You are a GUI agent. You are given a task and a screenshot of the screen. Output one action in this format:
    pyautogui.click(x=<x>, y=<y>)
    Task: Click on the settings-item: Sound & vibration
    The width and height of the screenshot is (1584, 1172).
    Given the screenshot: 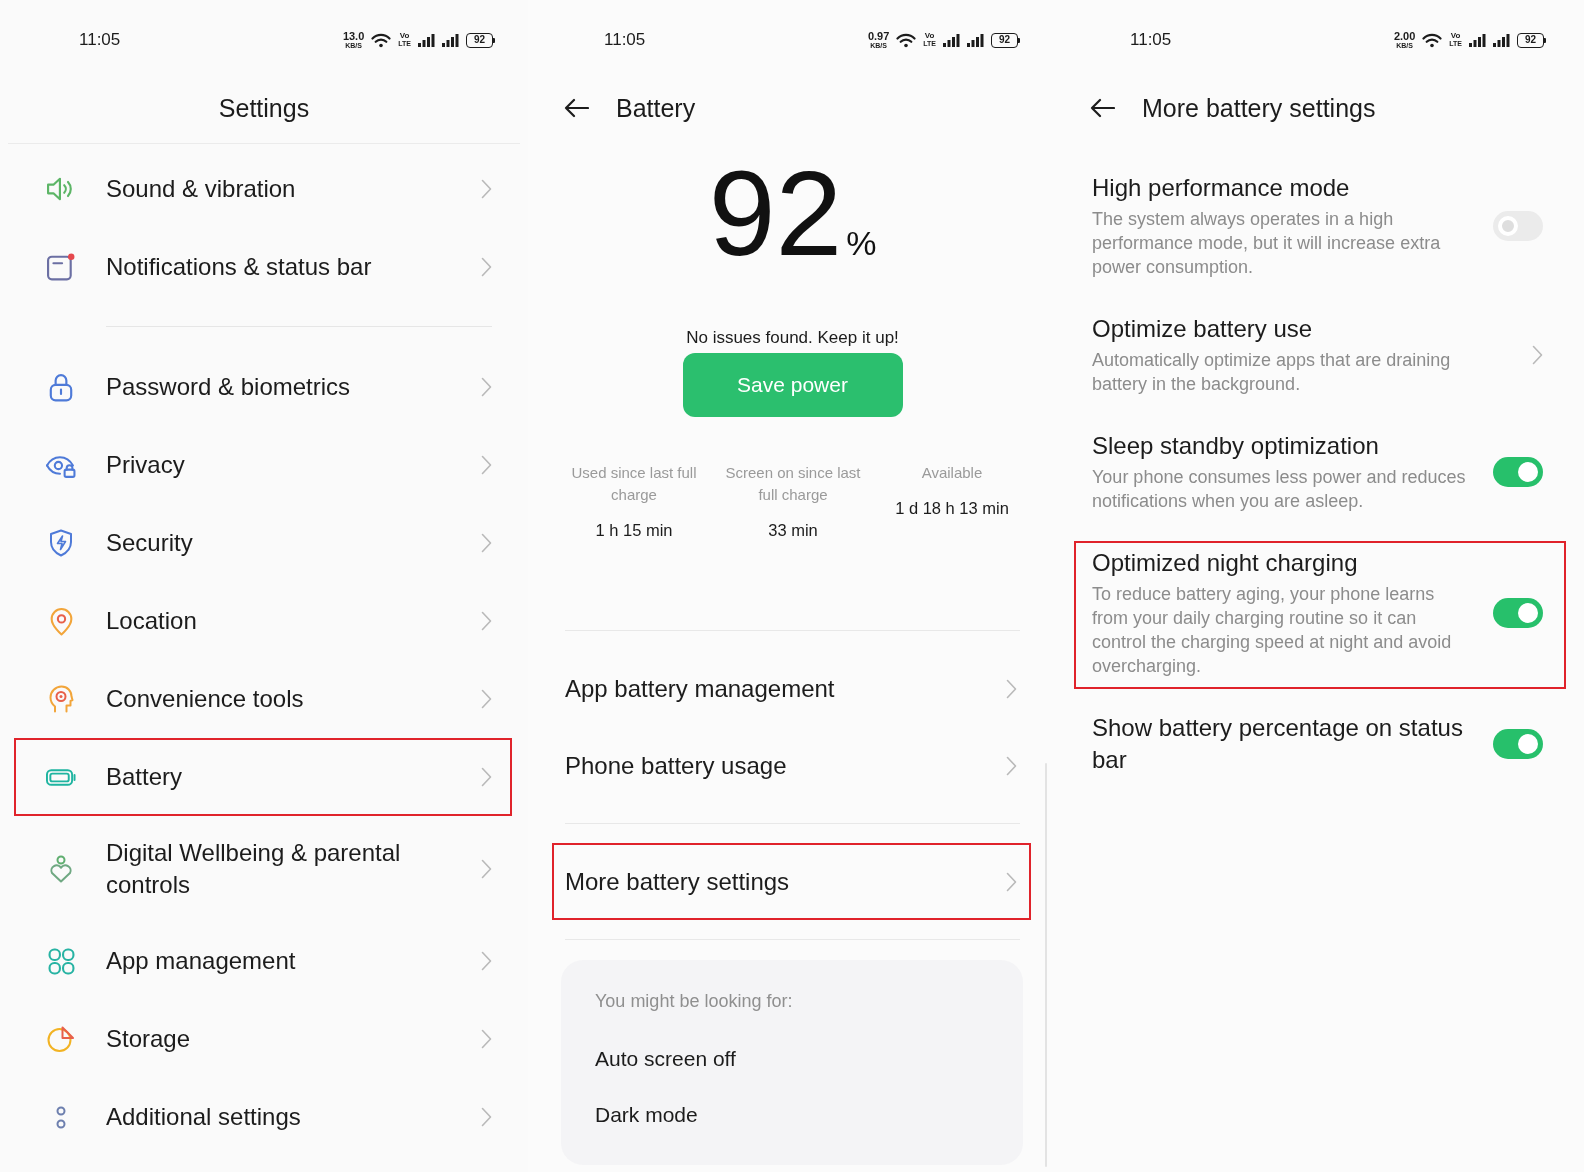 What is the action you would take?
    pyautogui.click(x=263, y=189)
    